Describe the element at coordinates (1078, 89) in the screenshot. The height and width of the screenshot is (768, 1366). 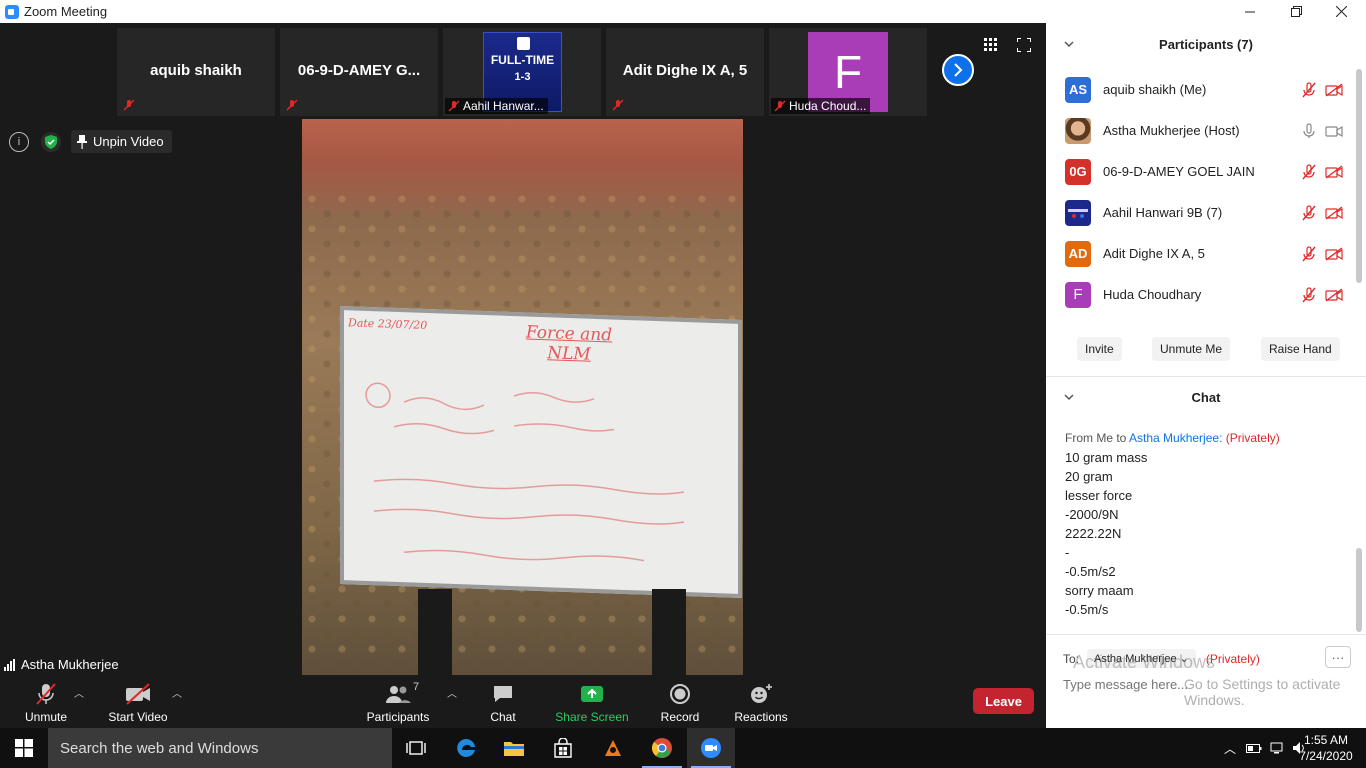
I see `participant-avatar: AS` at that location.